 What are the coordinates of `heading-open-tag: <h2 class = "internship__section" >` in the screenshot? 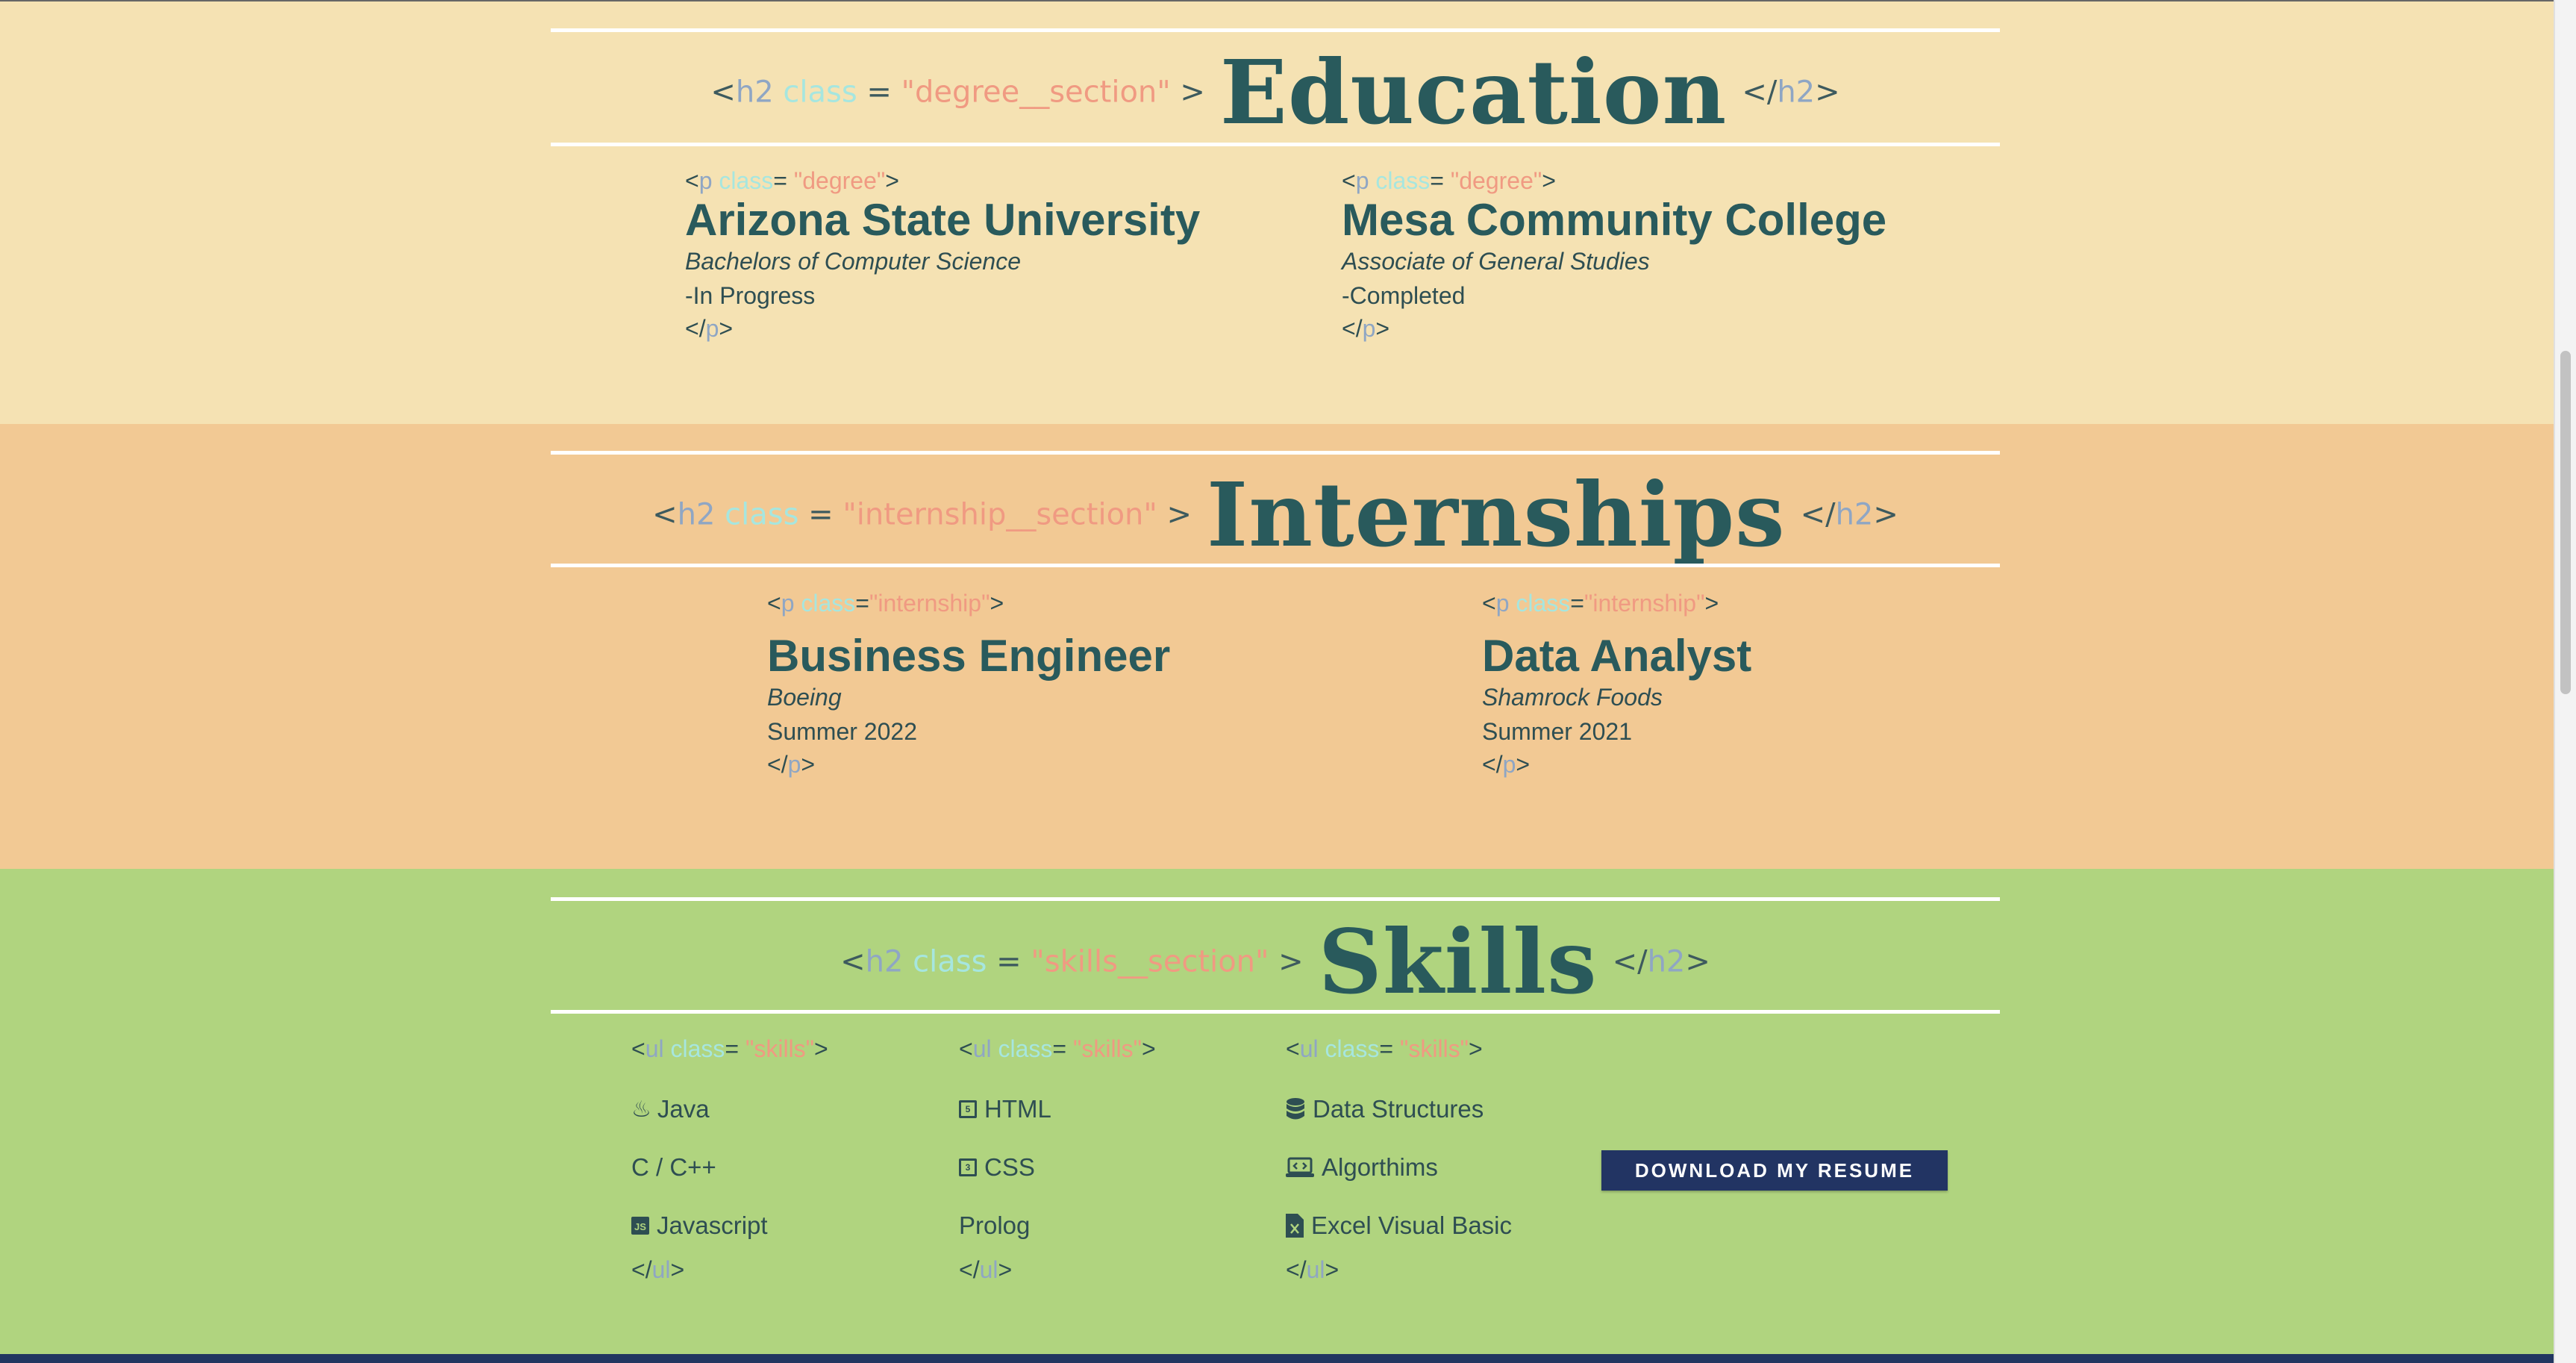 It's located at (922, 514).